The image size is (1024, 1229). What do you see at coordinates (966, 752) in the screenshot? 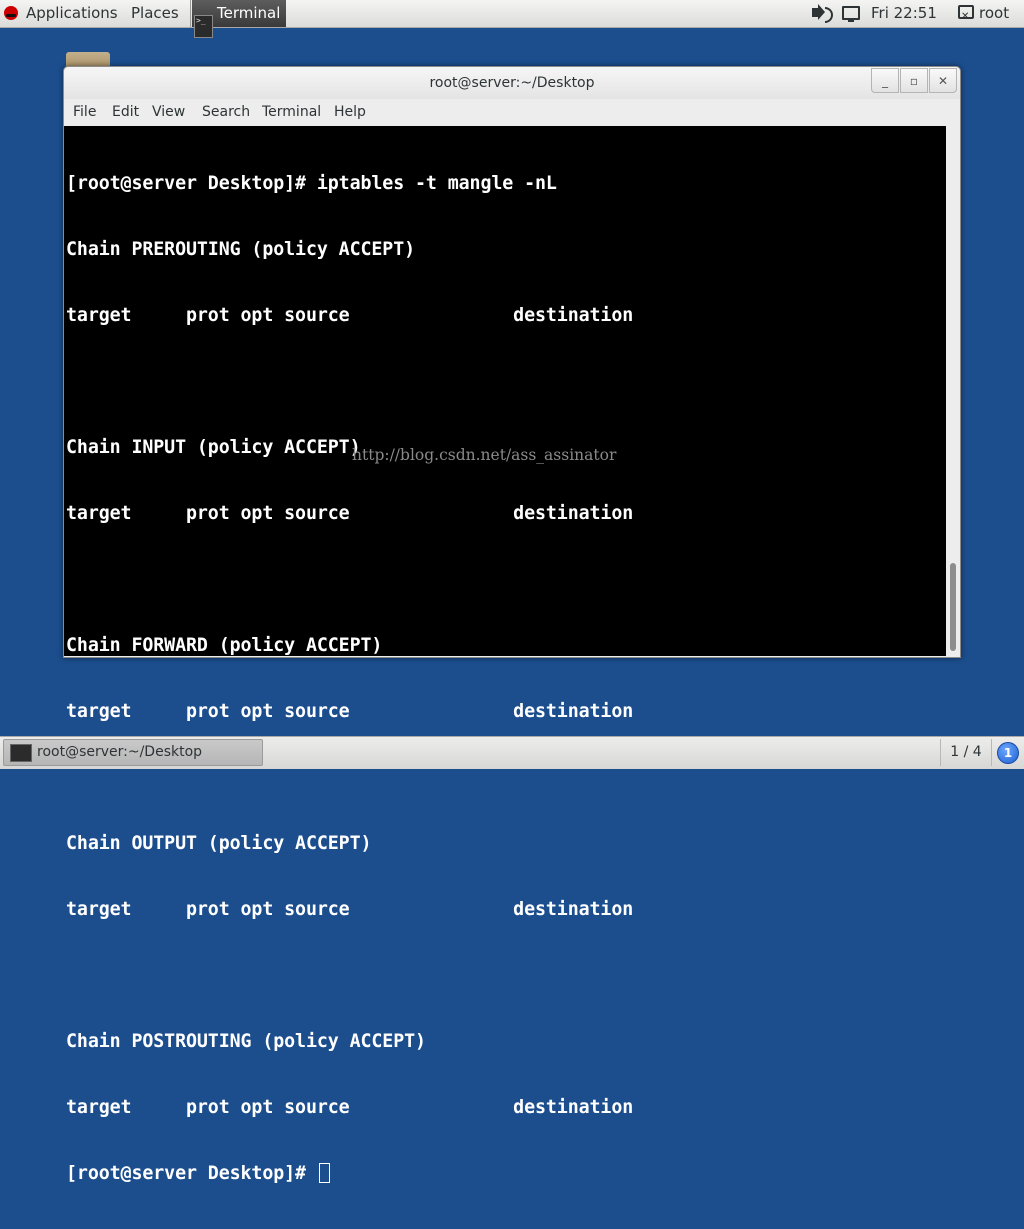
I see `workspace-switcher: 1 / 4` at bounding box center [966, 752].